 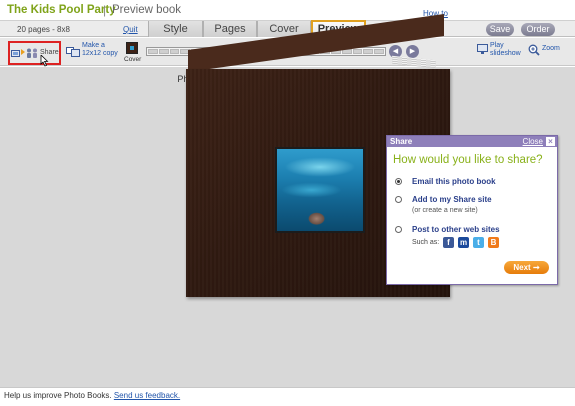 I want to click on next-label: Next, so click(x=522, y=267).